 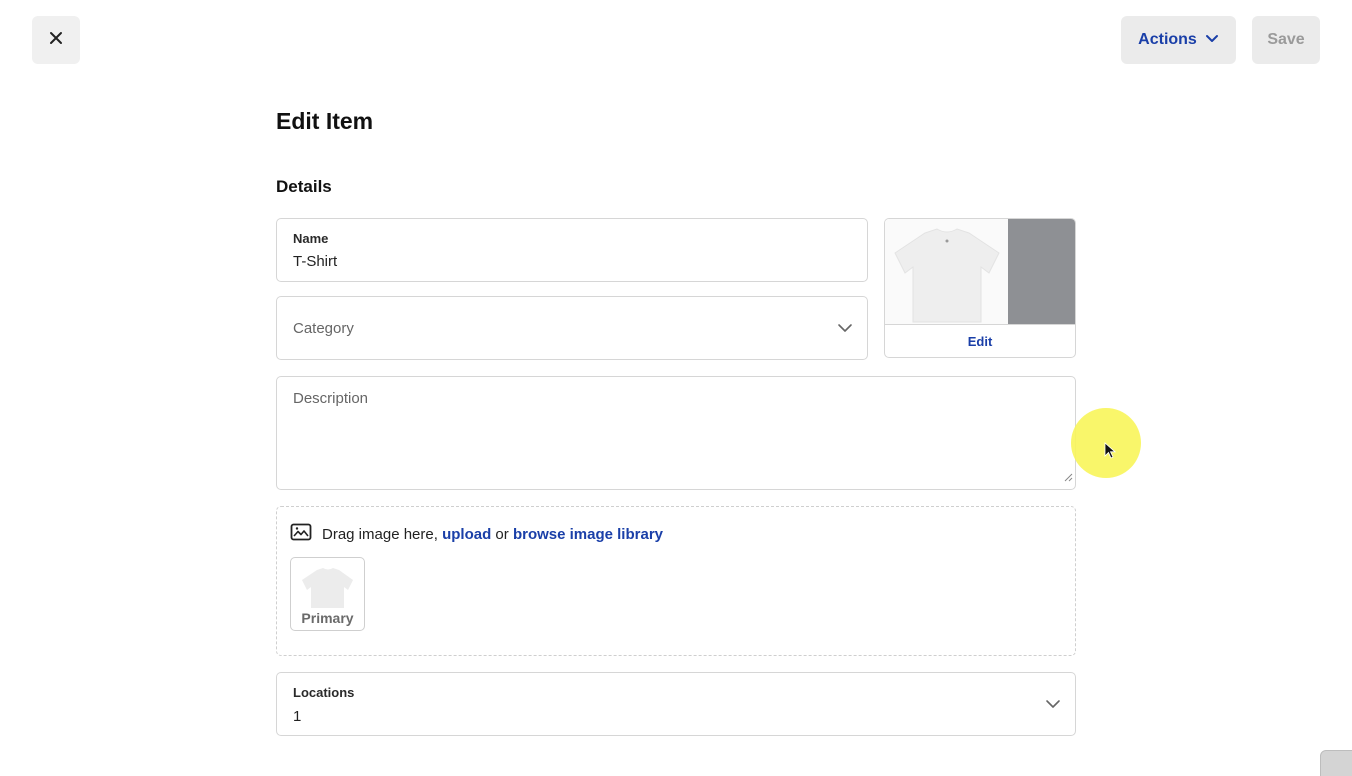 I want to click on mouse-pointer-icon, so click(x=1110, y=453).